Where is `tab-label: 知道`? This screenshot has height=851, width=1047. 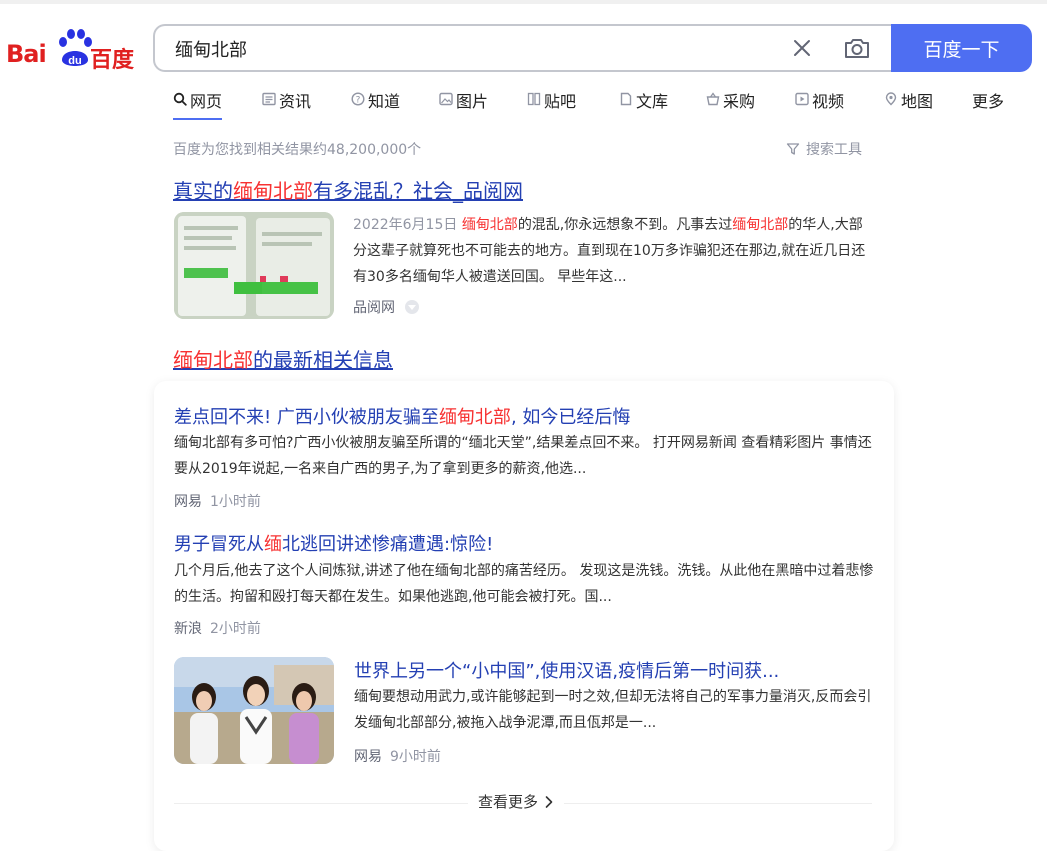 tab-label: 知道 is located at coordinates (384, 101).